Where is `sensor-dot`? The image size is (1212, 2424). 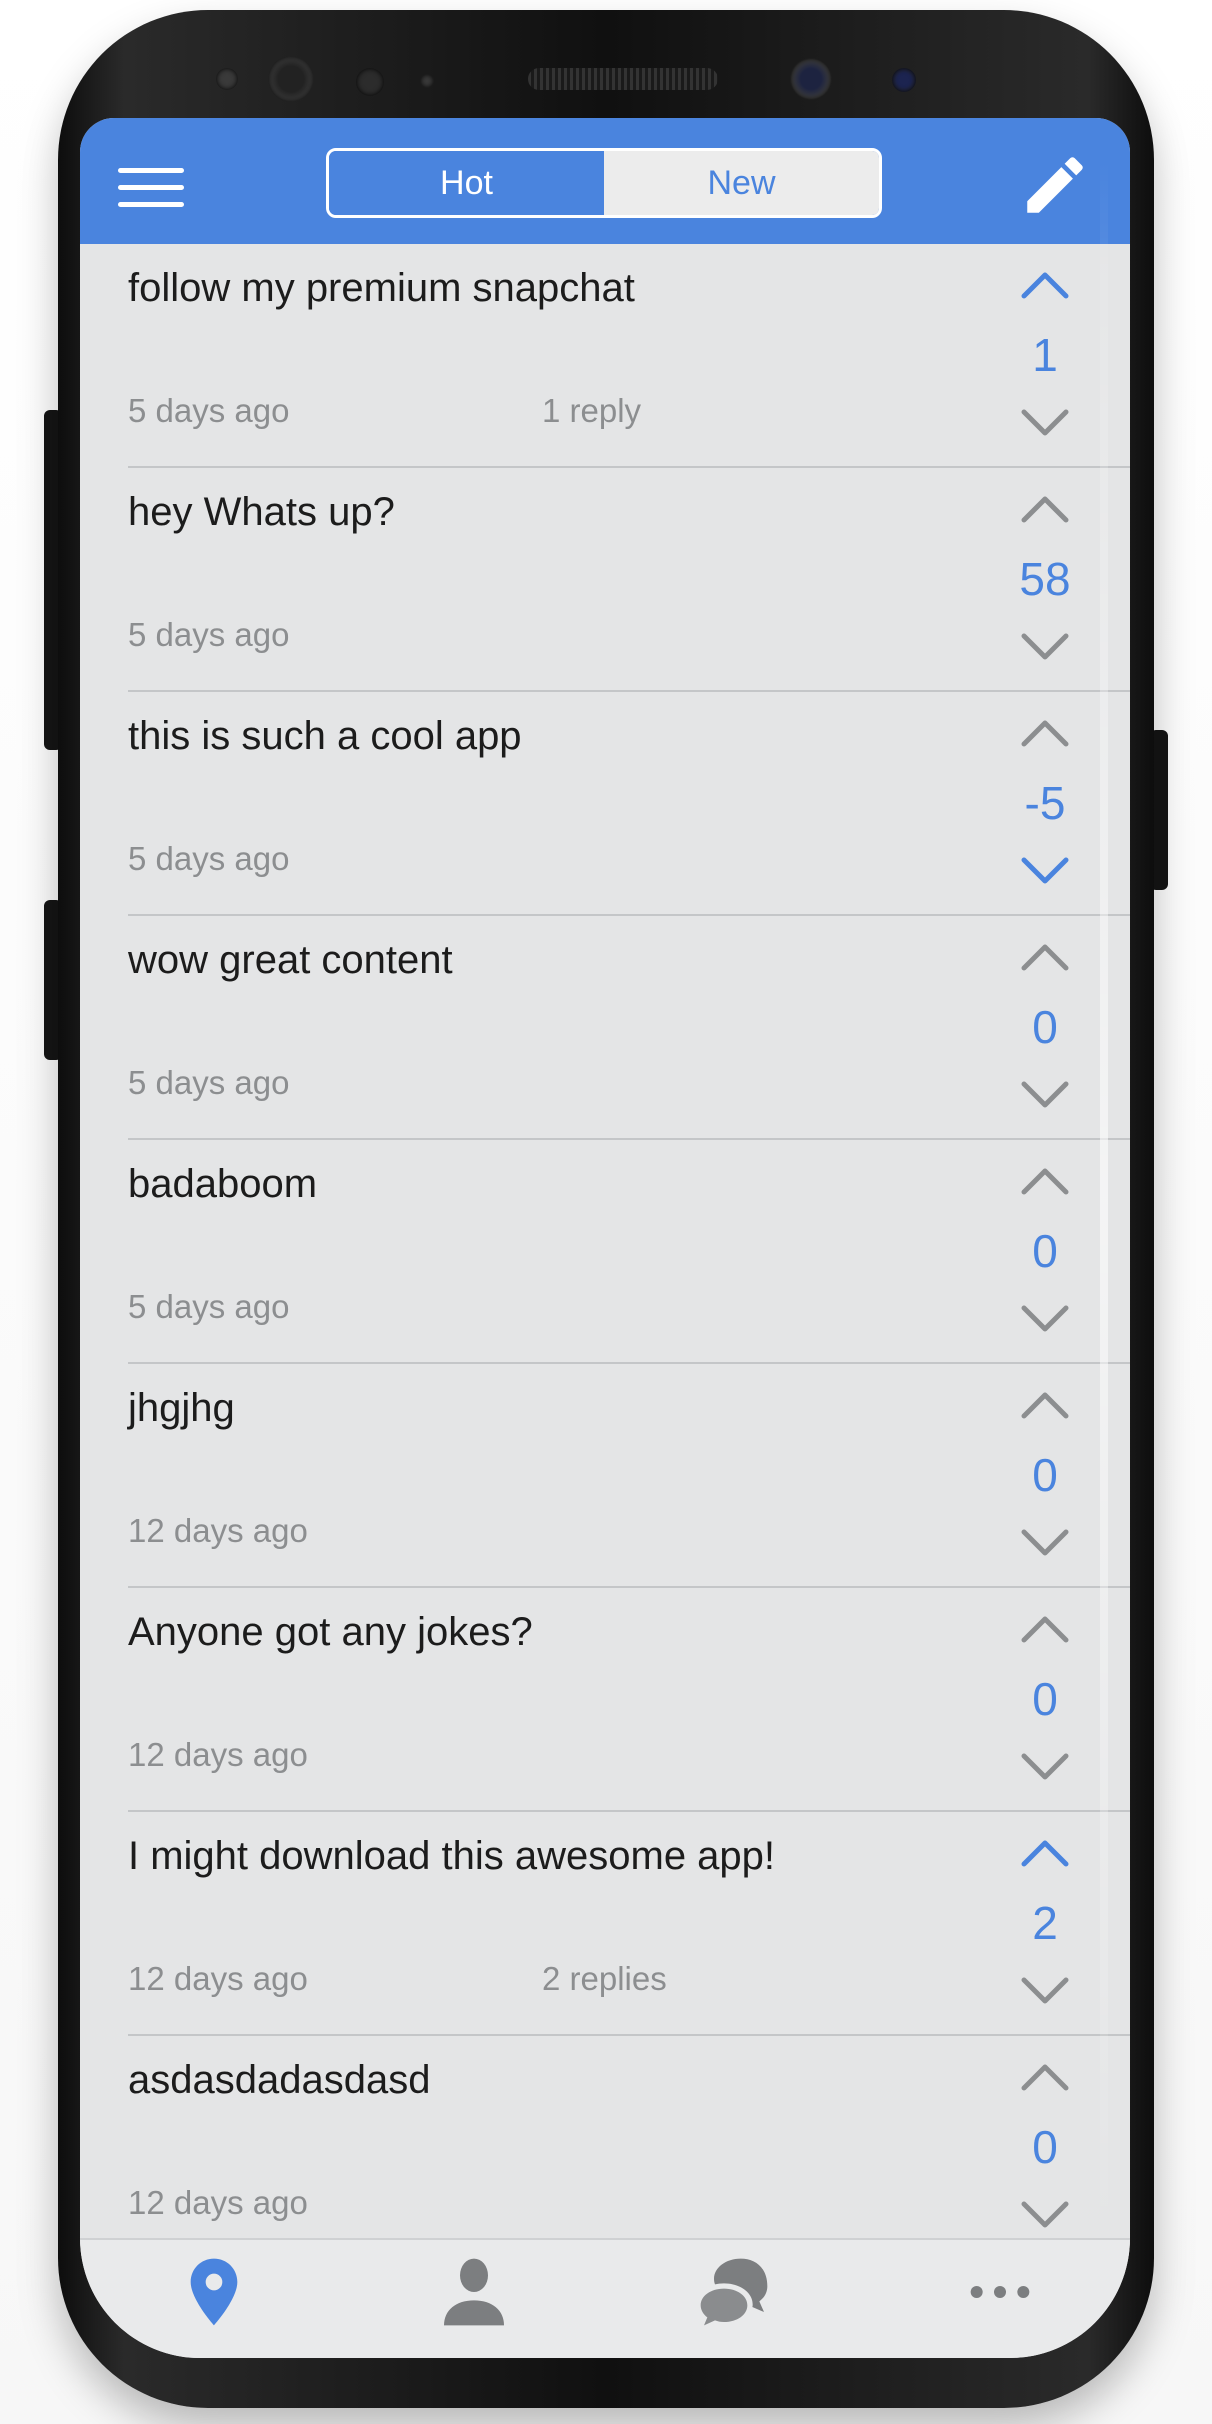
sensor-dot is located at coordinates (227, 79).